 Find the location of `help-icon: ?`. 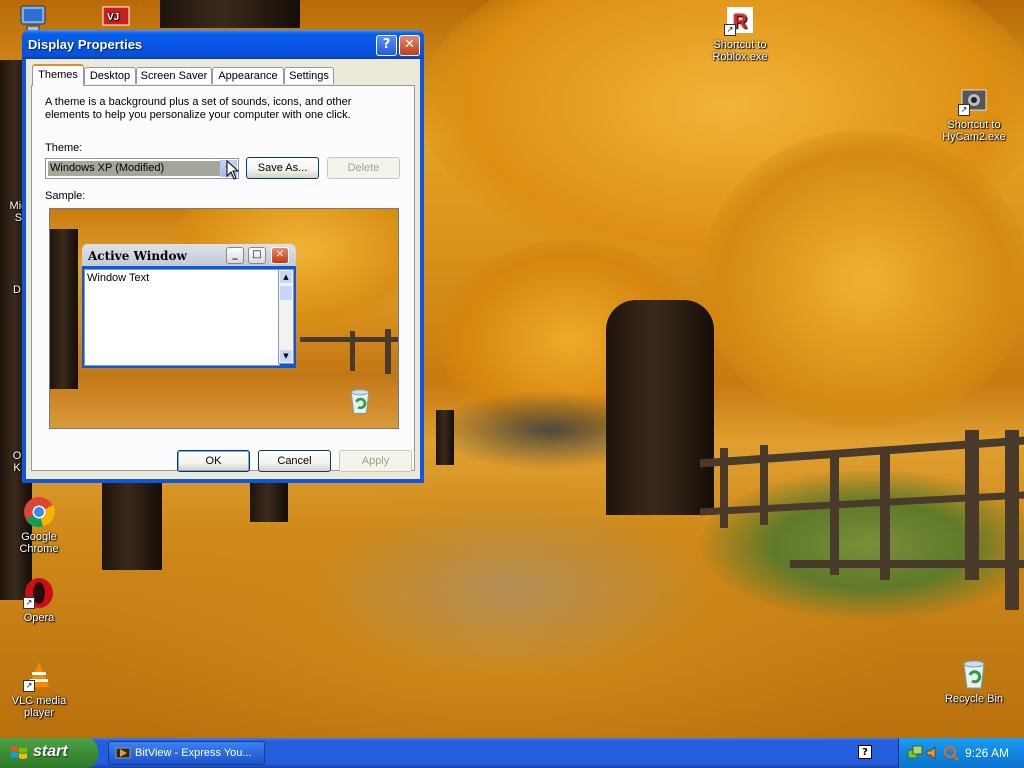

help-icon: ? is located at coordinates (386, 44).